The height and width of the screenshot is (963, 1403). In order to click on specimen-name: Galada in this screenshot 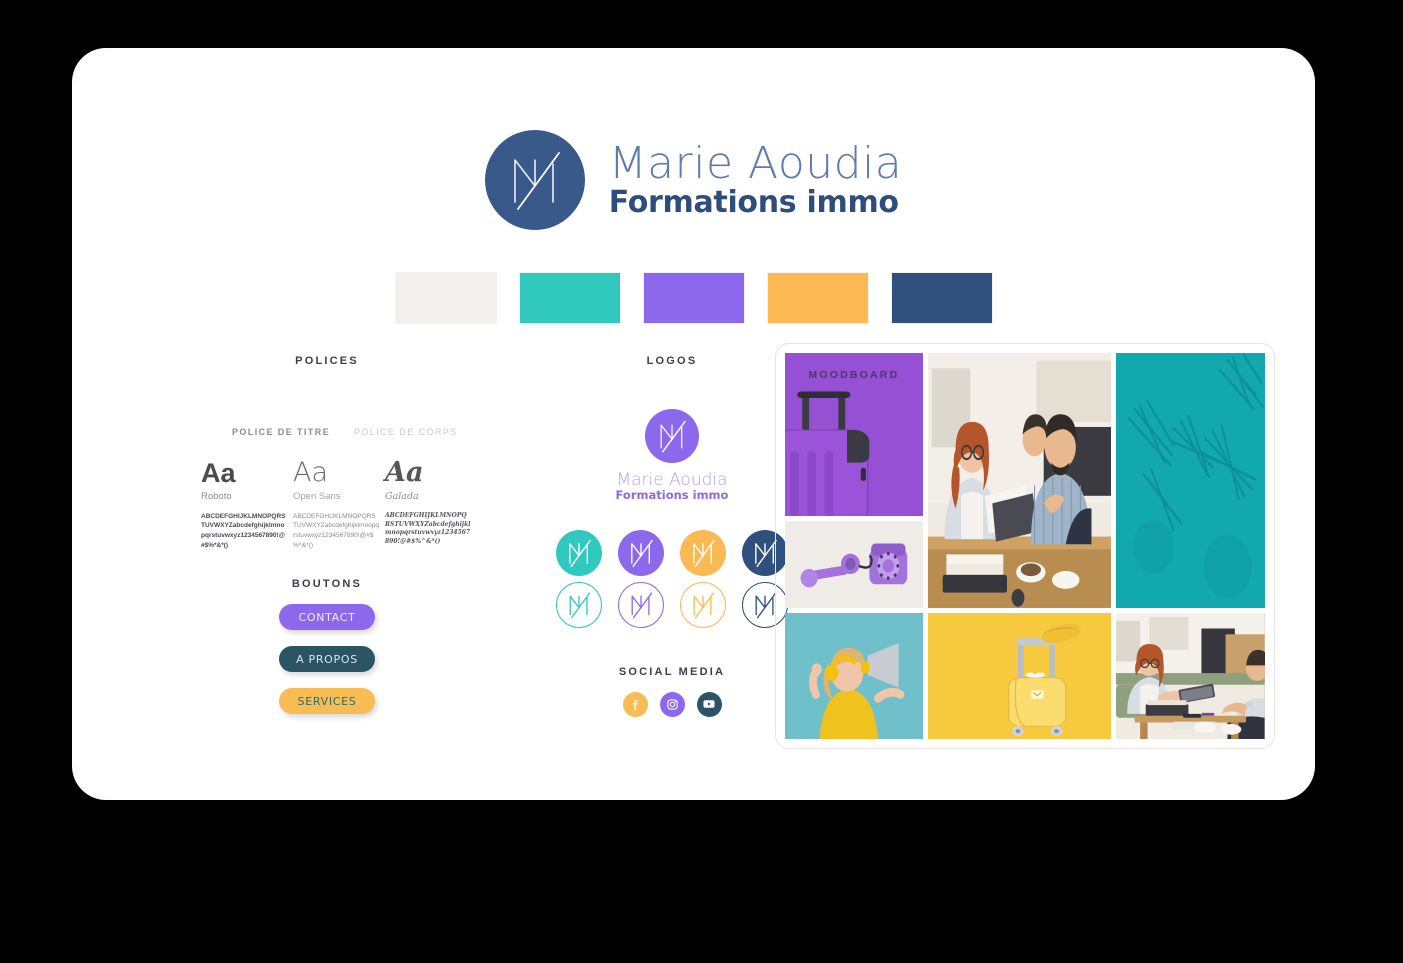, I will do `click(402, 497)`.